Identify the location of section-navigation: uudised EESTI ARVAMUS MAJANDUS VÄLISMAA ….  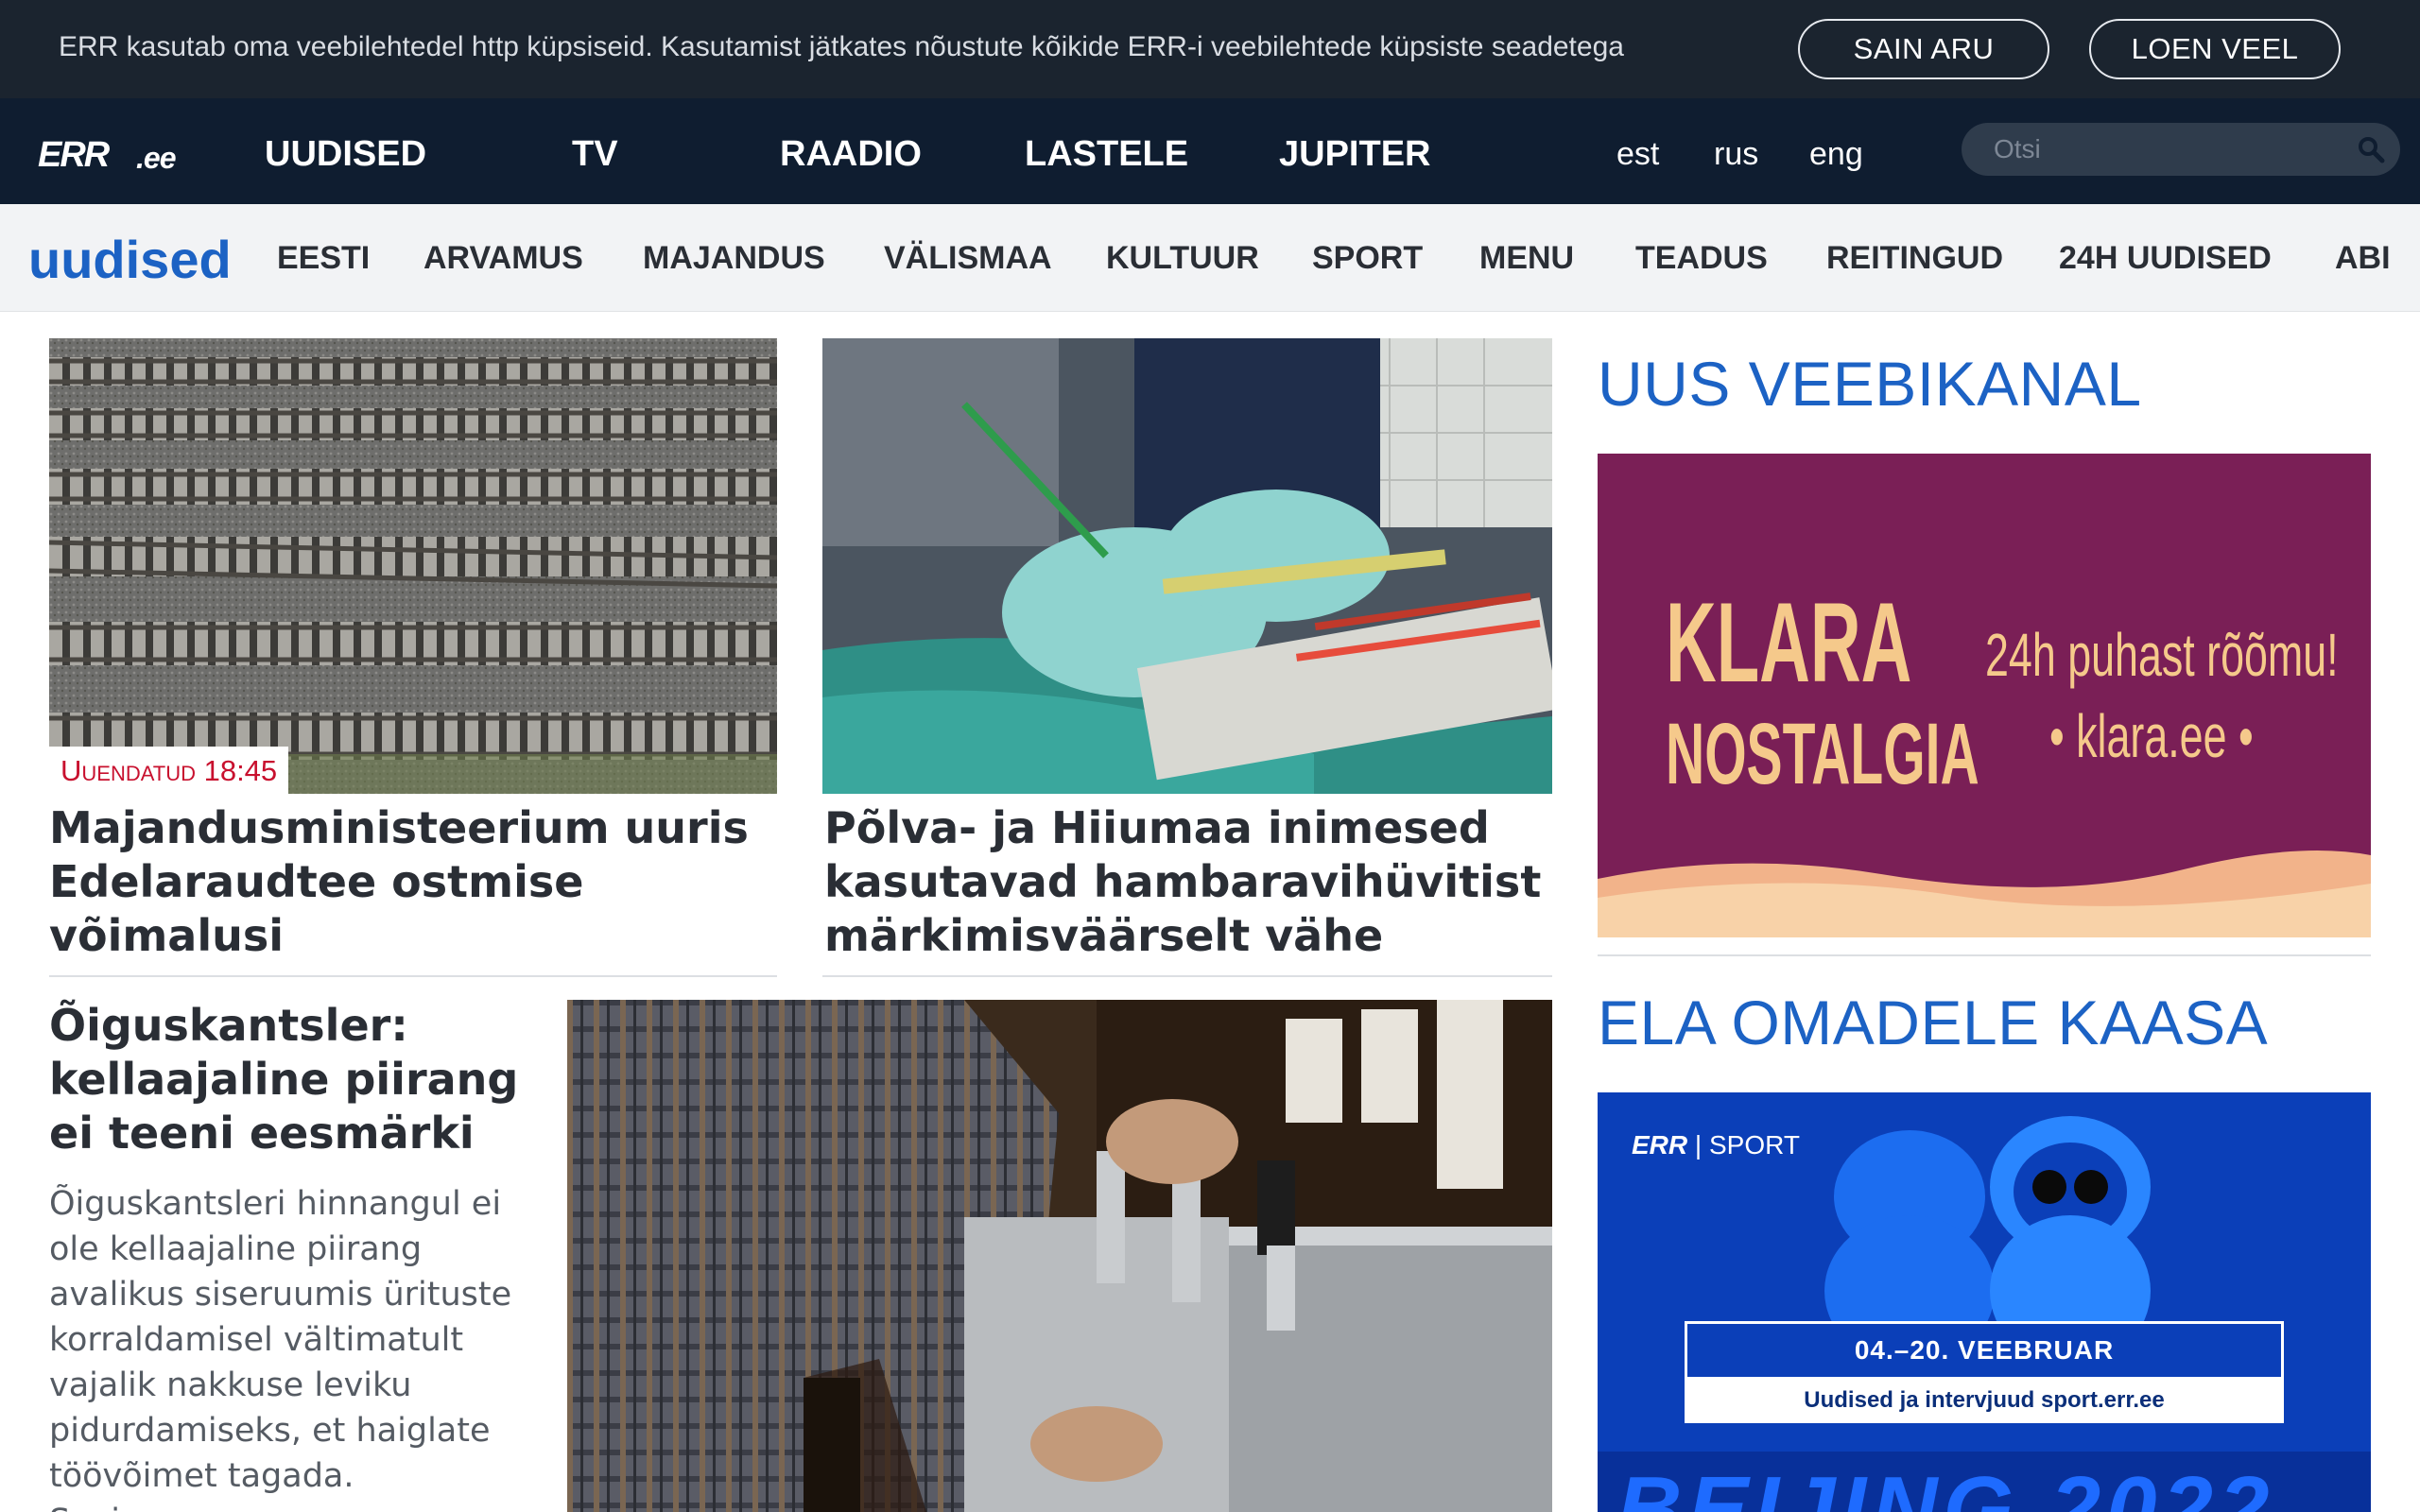
(1210, 258).